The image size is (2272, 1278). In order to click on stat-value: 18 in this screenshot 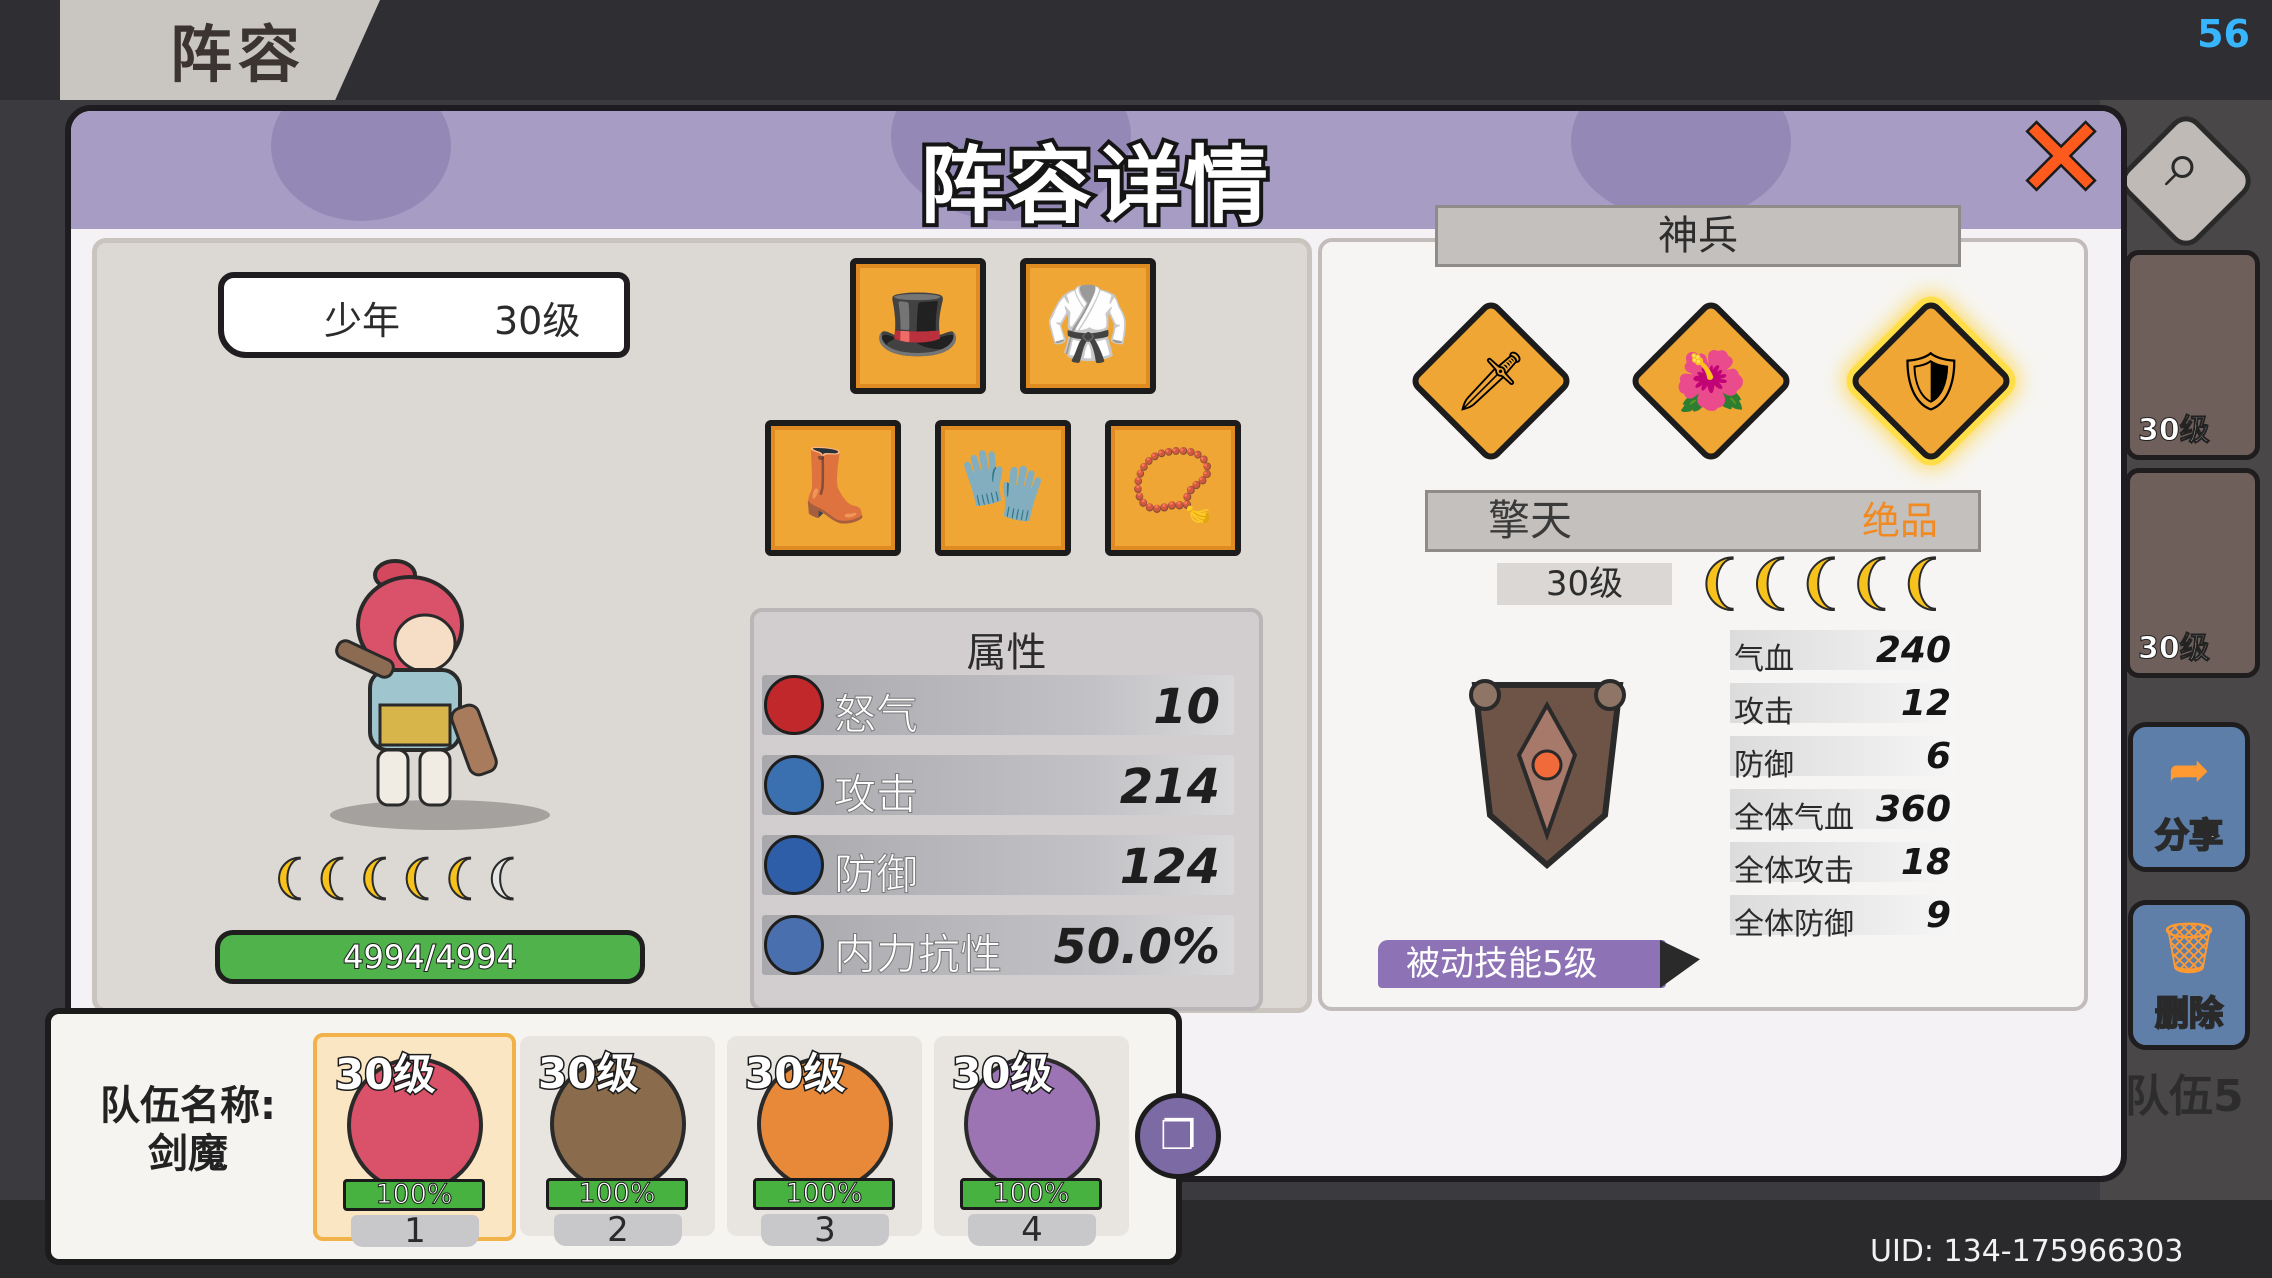, I will do `click(1925, 862)`.